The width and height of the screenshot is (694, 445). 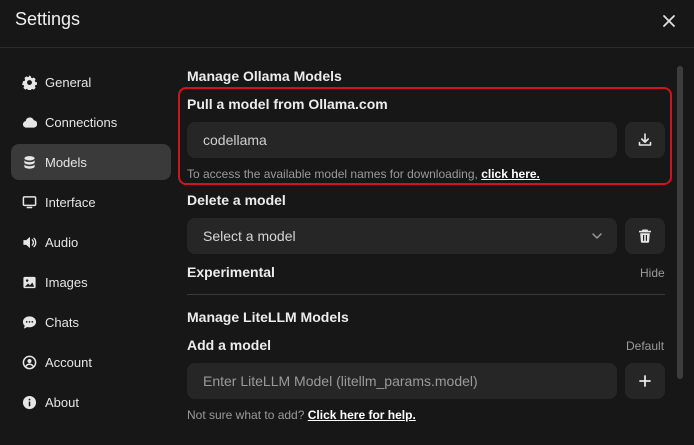 What do you see at coordinates (680, 222) in the screenshot?
I see `scrollbar` at bounding box center [680, 222].